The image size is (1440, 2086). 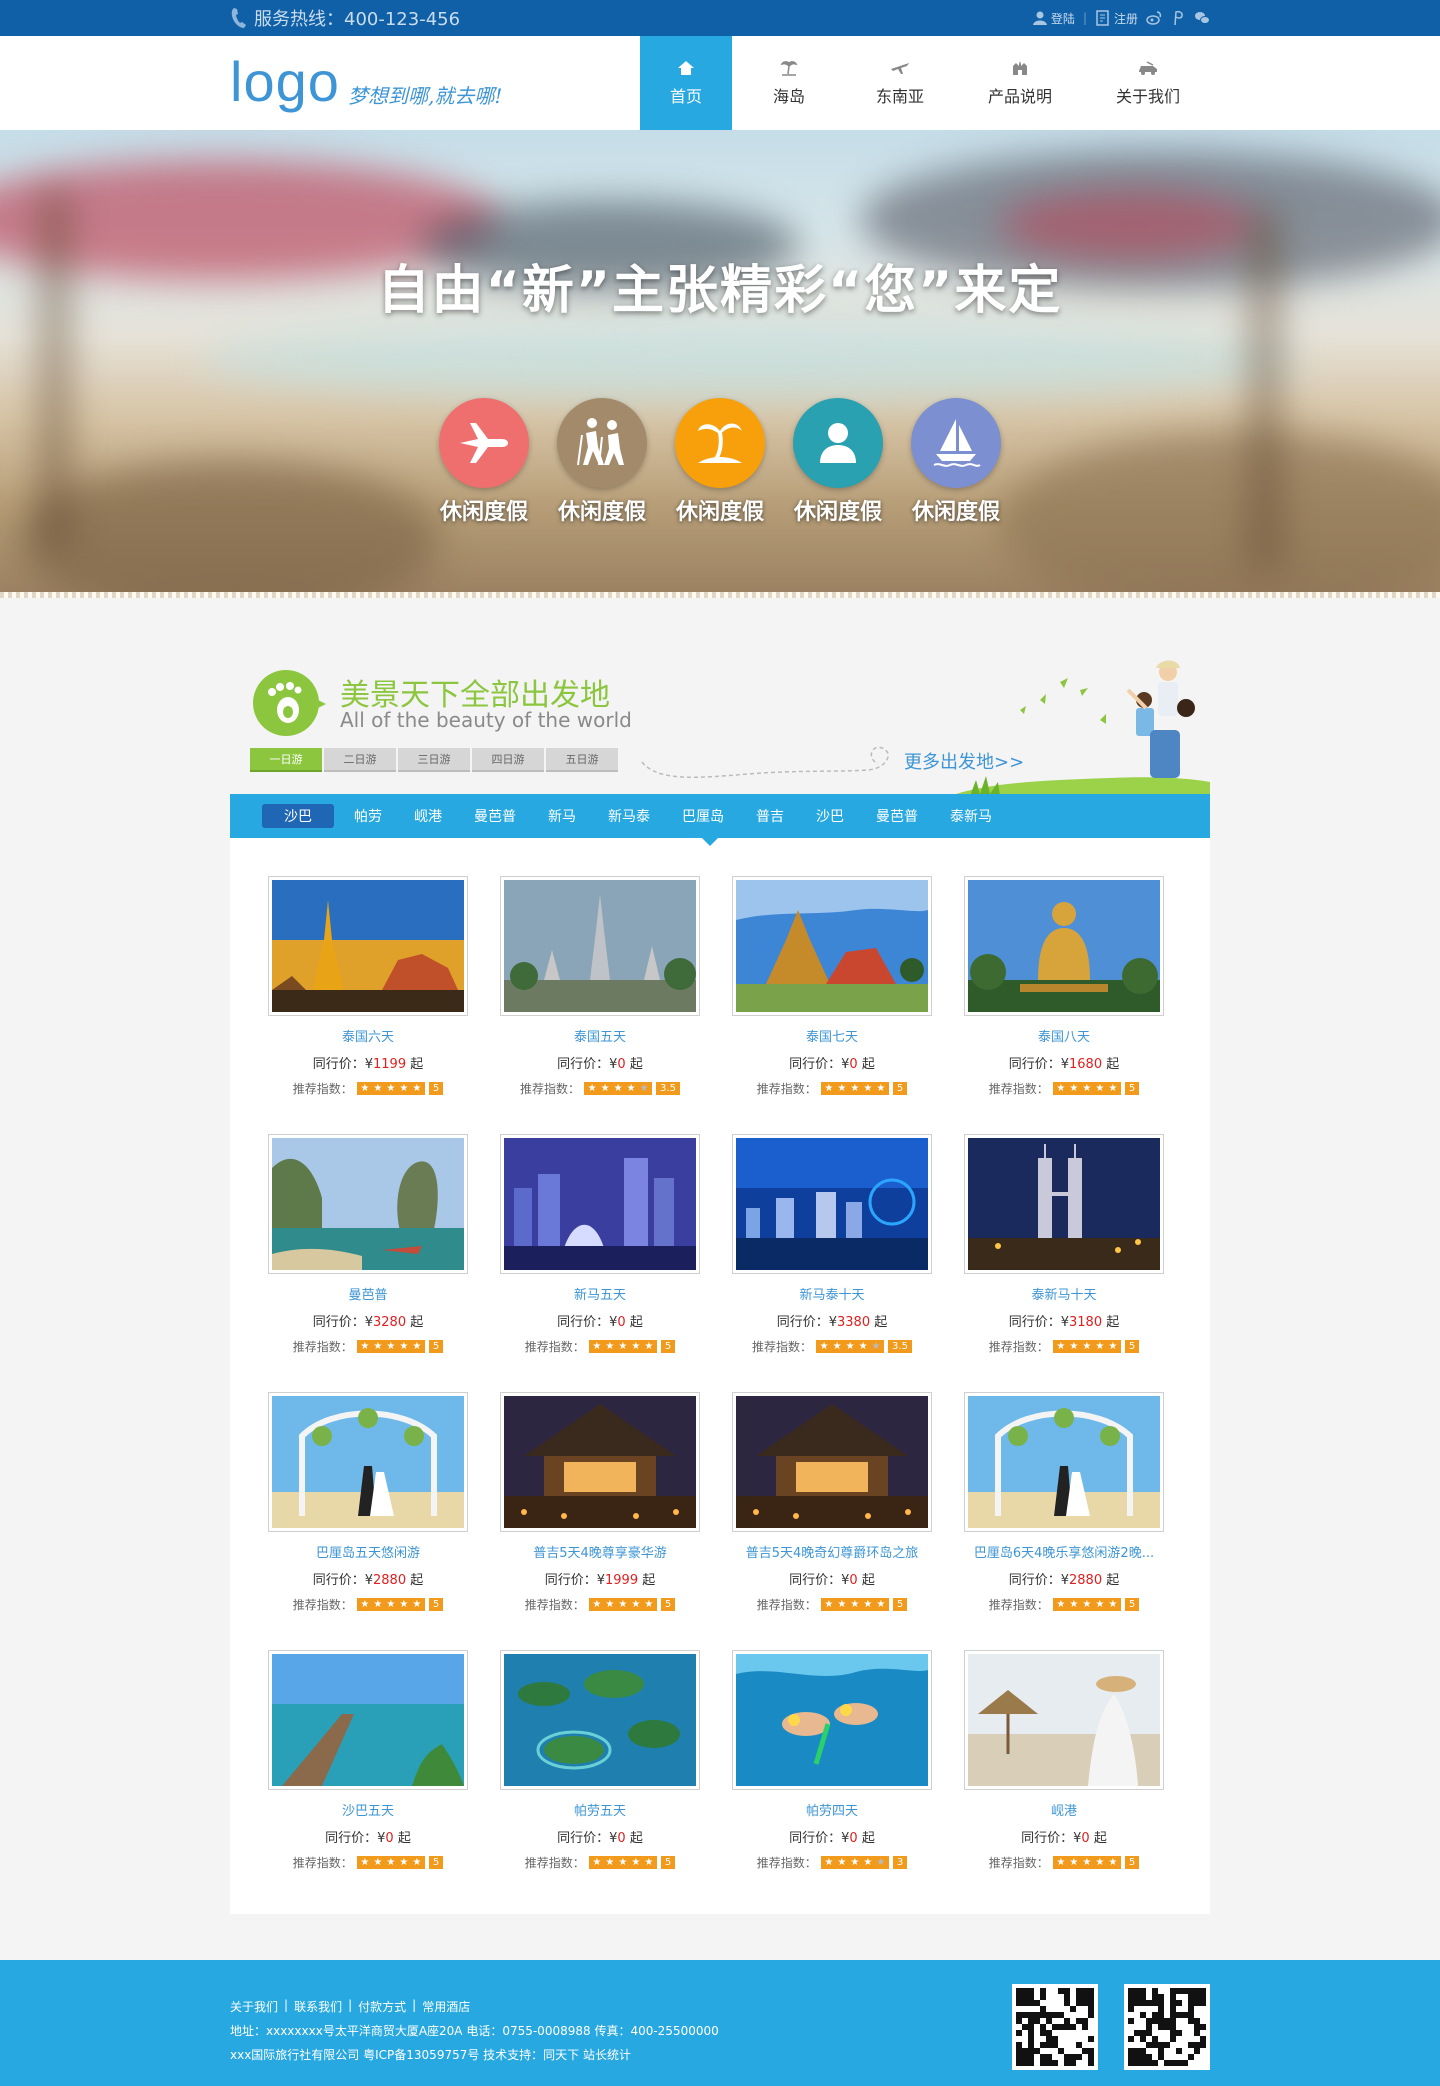 I want to click on rating-score: 5, so click(x=900, y=1604).